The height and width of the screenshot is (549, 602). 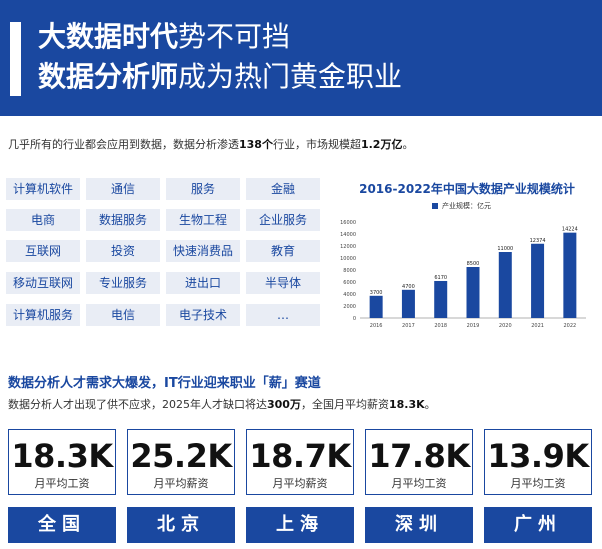 I want to click on intro-text: 几乎所有的行业都会应用到数据，数据分析渗透138个行业，市场规模超1.2万亿。, so click(x=210, y=144).